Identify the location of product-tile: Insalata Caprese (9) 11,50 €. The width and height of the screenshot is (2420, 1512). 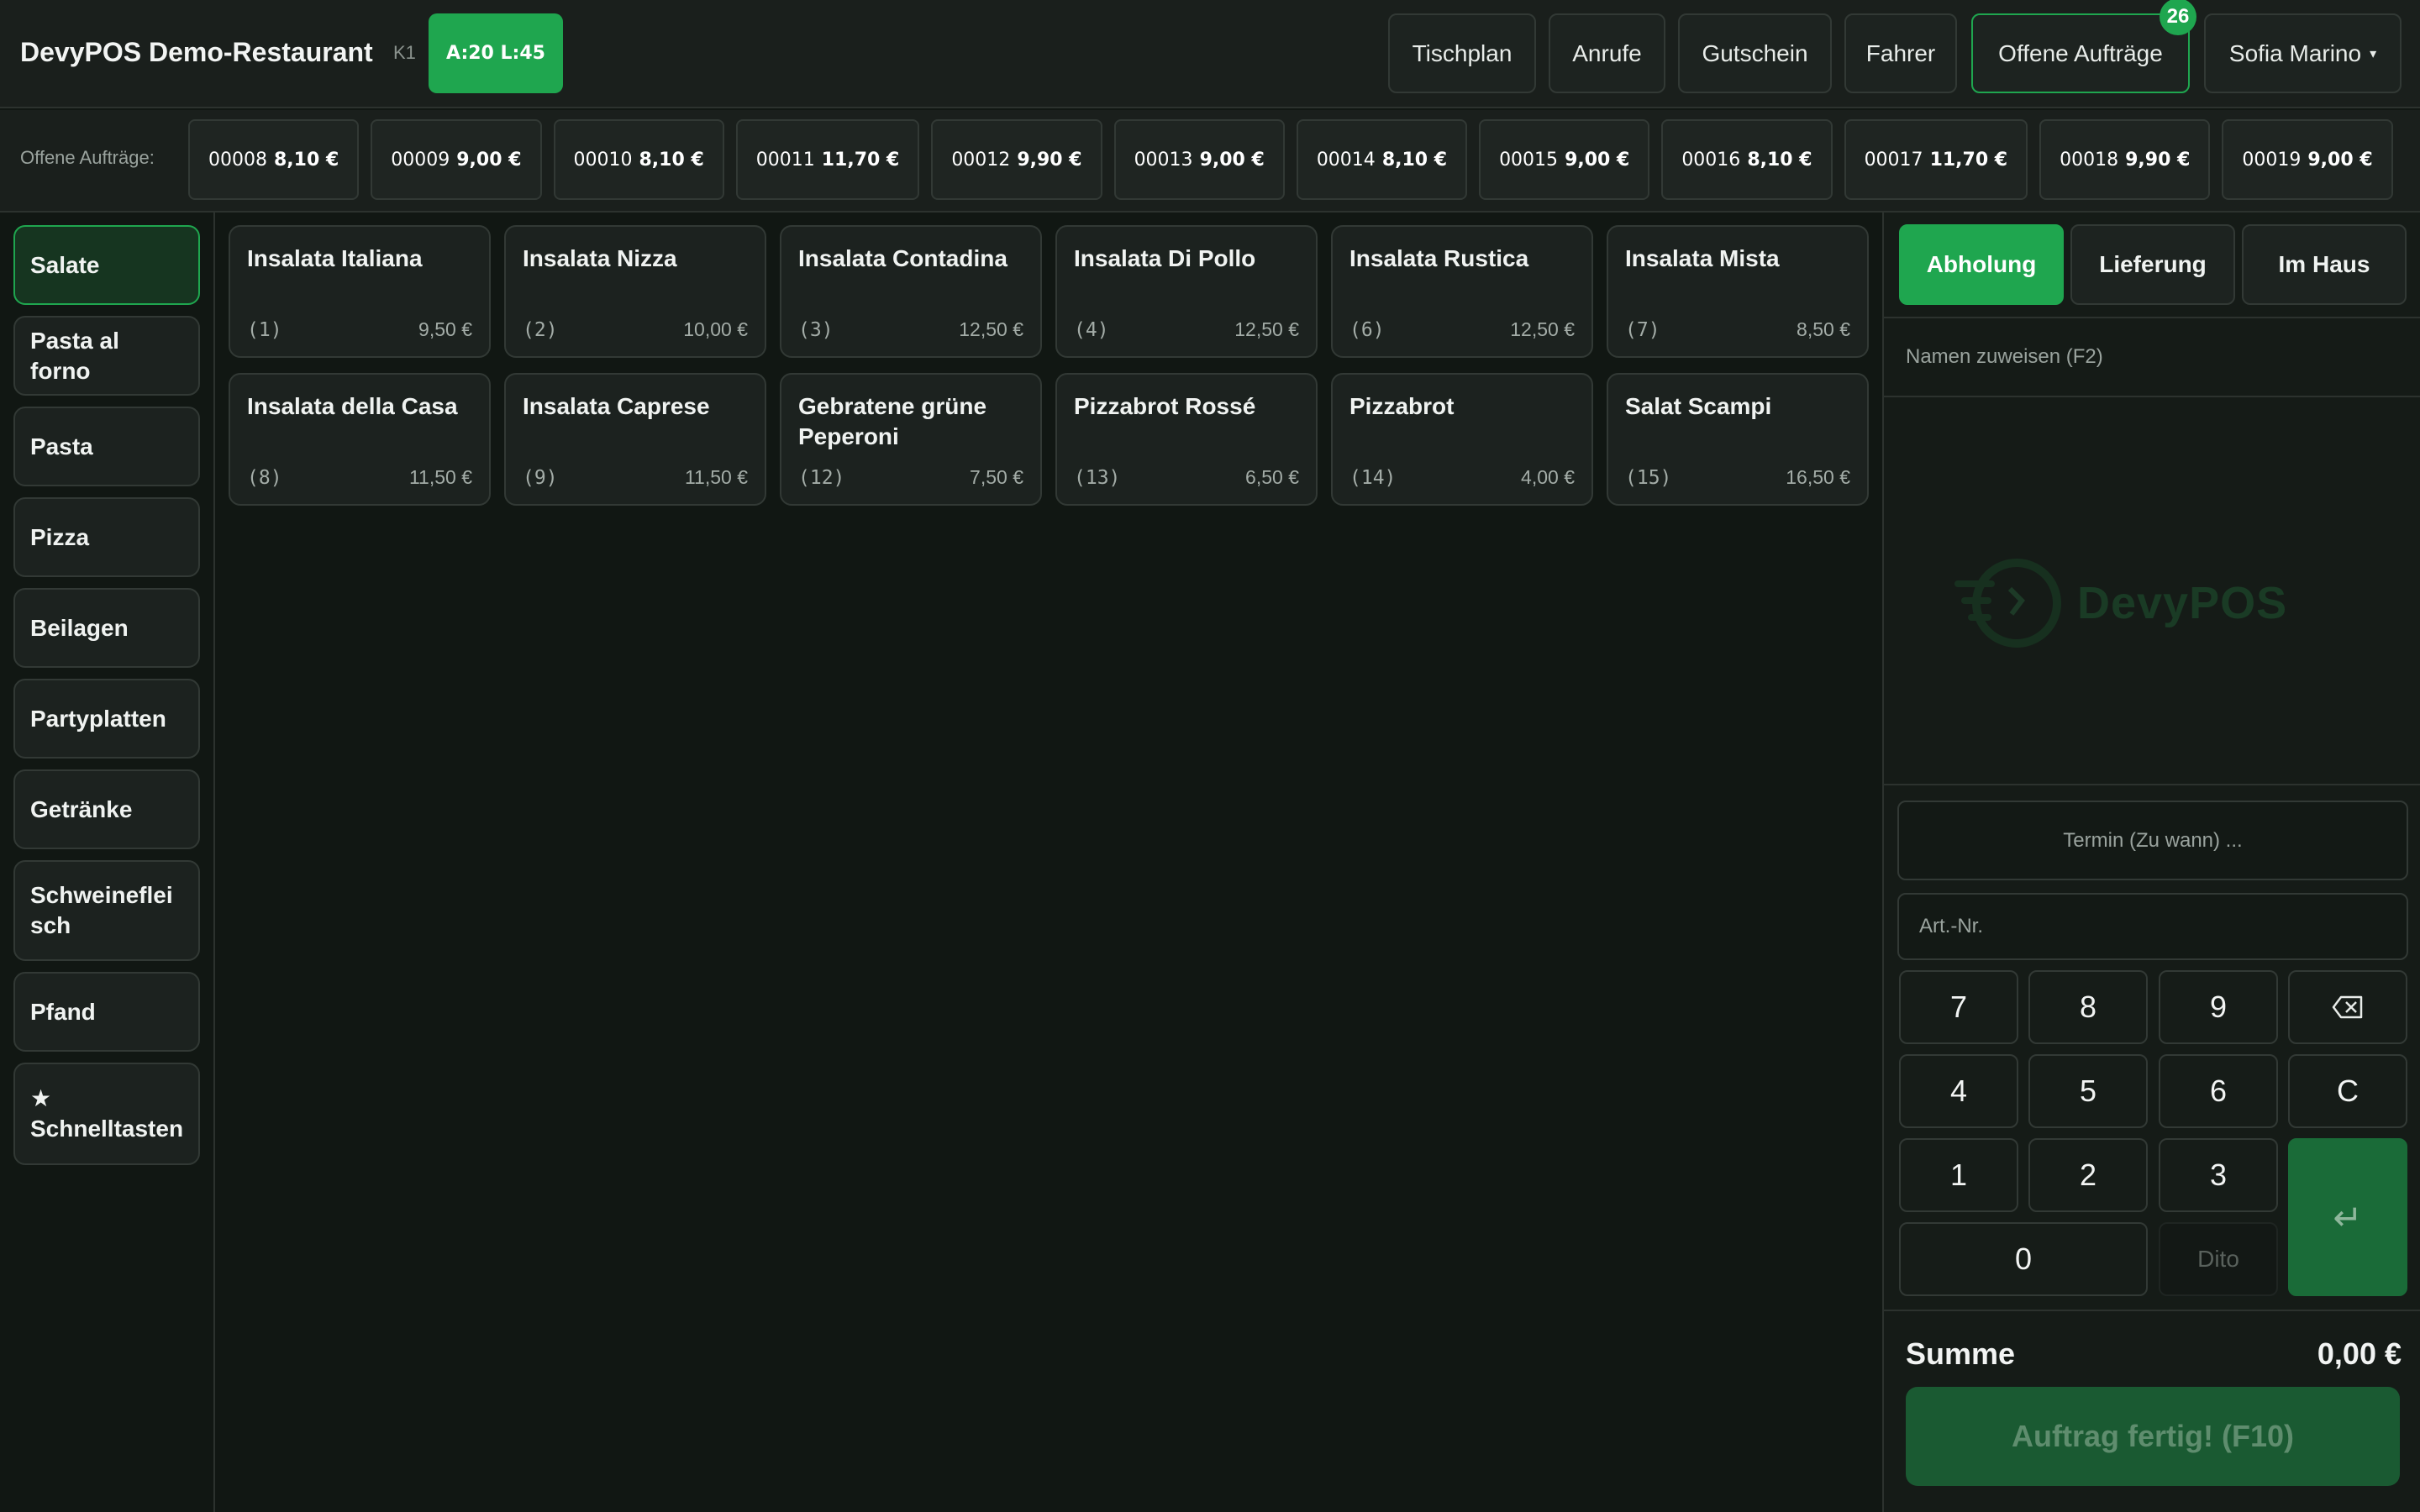
(635, 439).